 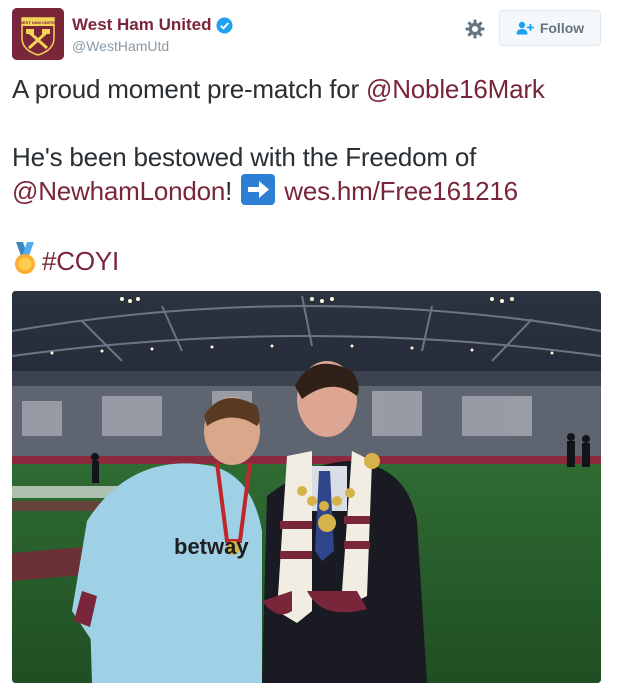 What do you see at coordinates (118, 191) in the screenshot?
I see `mention-link-newham: @NewhamLondon` at bounding box center [118, 191].